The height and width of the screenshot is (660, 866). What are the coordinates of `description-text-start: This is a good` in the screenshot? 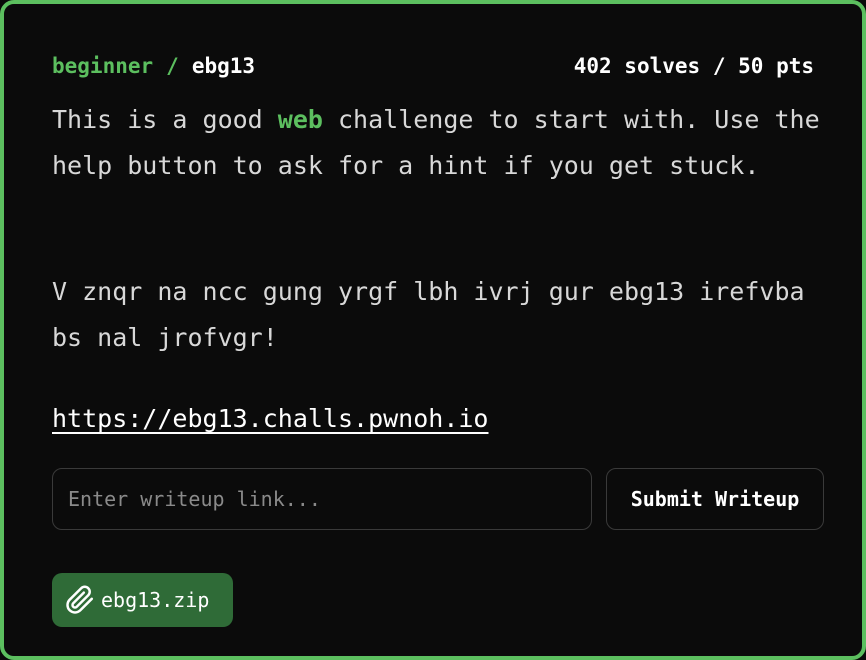 It's located at (165, 119).